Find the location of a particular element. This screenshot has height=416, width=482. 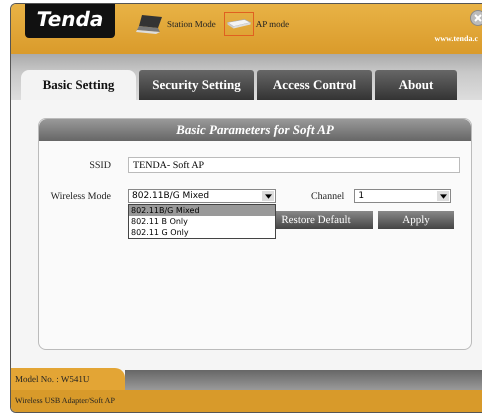

tab: Access Control is located at coordinates (314, 85).